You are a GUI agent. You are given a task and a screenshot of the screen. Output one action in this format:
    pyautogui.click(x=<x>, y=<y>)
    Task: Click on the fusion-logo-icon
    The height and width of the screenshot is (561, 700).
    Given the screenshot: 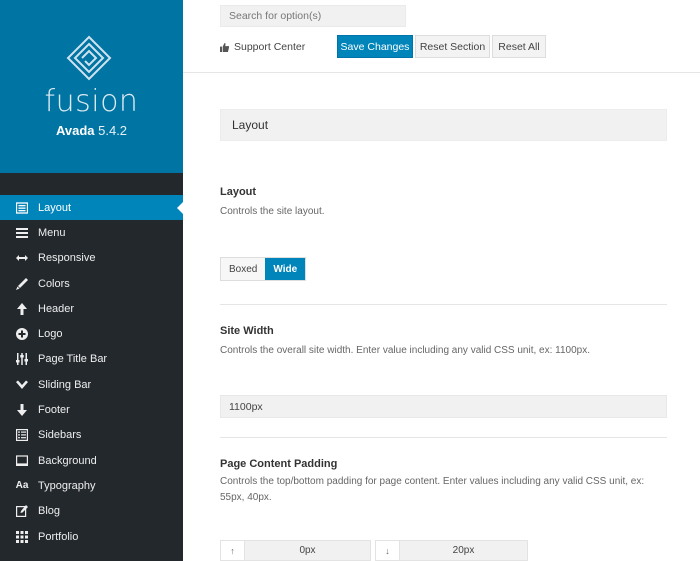 What is the action you would take?
    pyautogui.click(x=89, y=58)
    